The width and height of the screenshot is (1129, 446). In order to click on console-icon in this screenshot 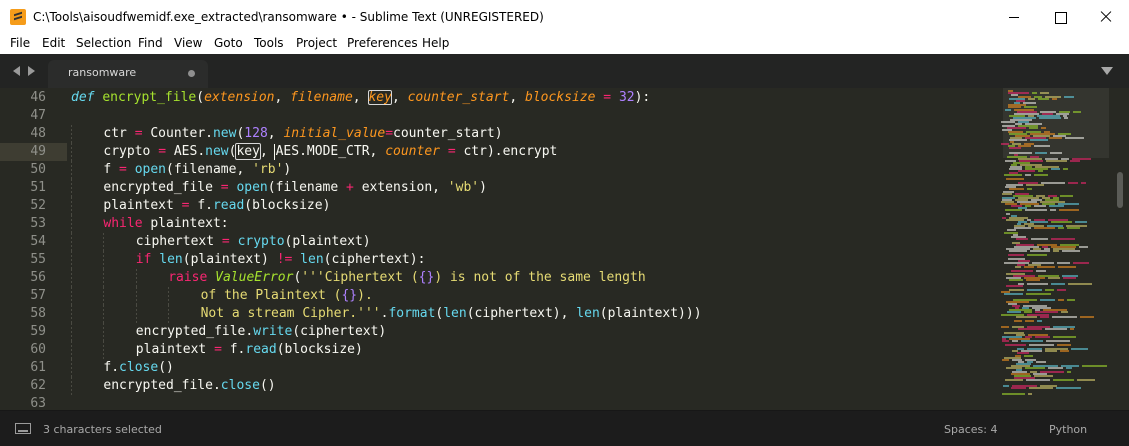, I will do `click(23, 428)`.